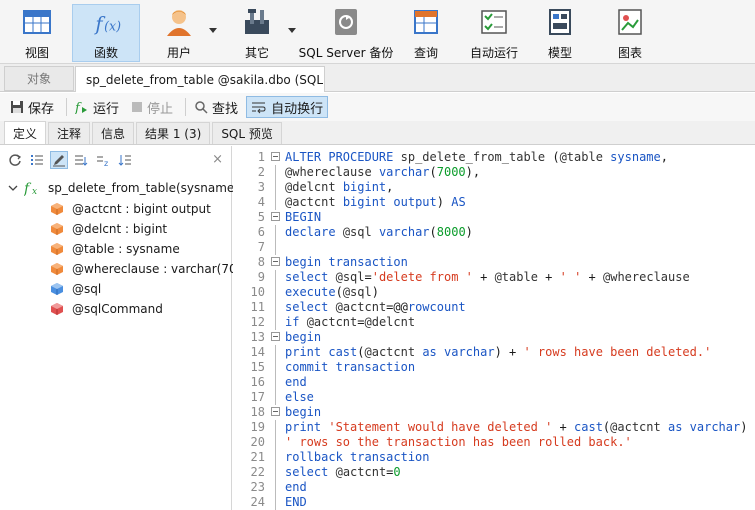 This screenshot has width=755, height=510. I want to click on line-number: 4, so click(261, 202).